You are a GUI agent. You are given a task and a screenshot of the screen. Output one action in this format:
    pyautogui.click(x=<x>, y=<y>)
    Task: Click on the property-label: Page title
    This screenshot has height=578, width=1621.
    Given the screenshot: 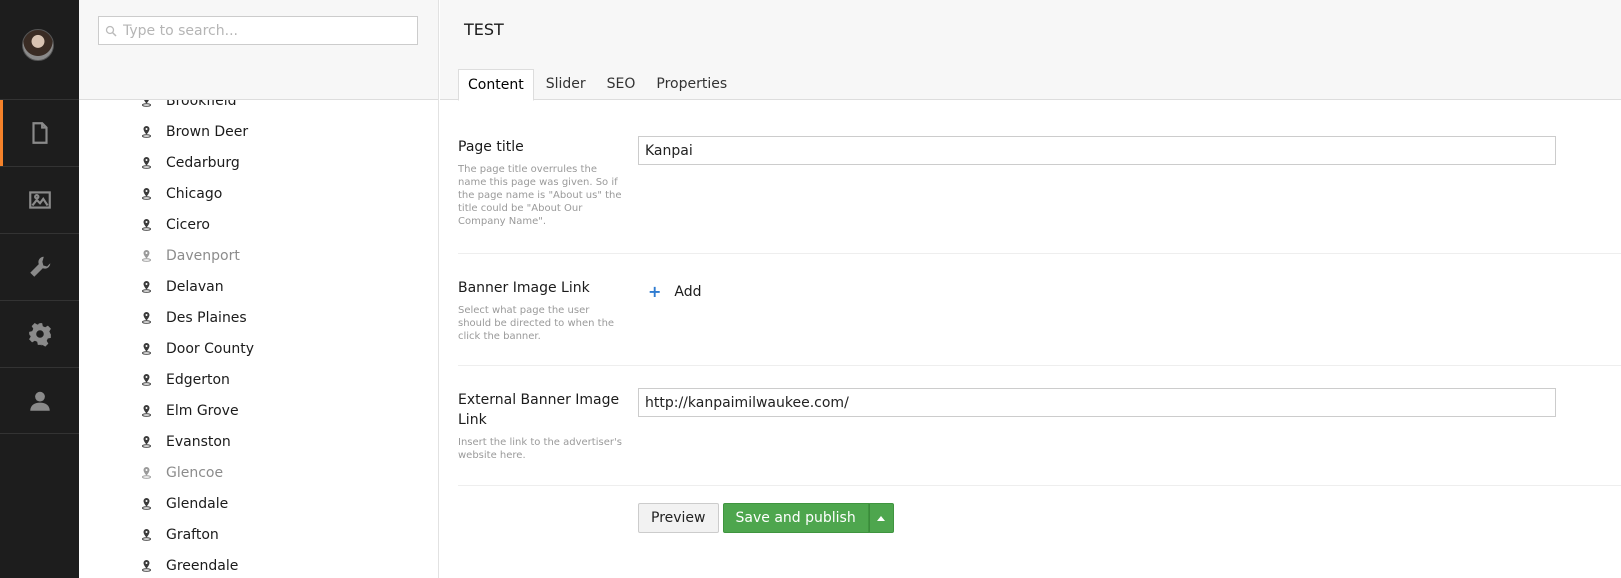 What is the action you would take?
    pyautogui.click(x=491, y=147)
    